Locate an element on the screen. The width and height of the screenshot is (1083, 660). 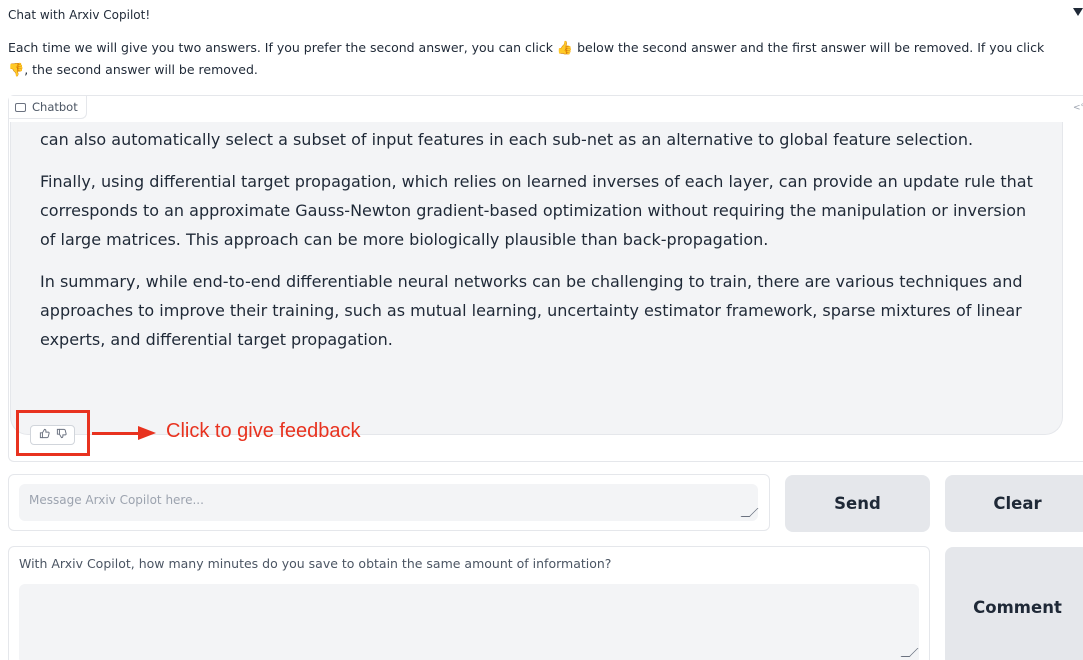
thumbs-up-emoji: 👍 is located at coordinates (565, 48).